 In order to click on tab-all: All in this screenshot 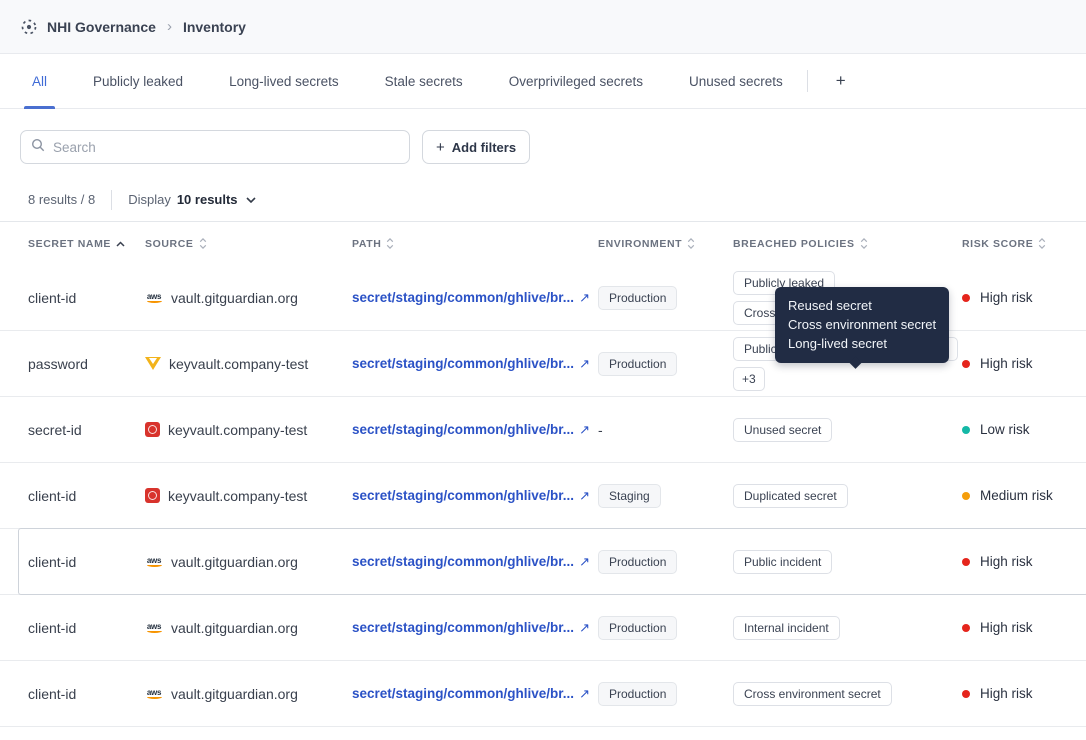, I will do `click(39, 81)`.